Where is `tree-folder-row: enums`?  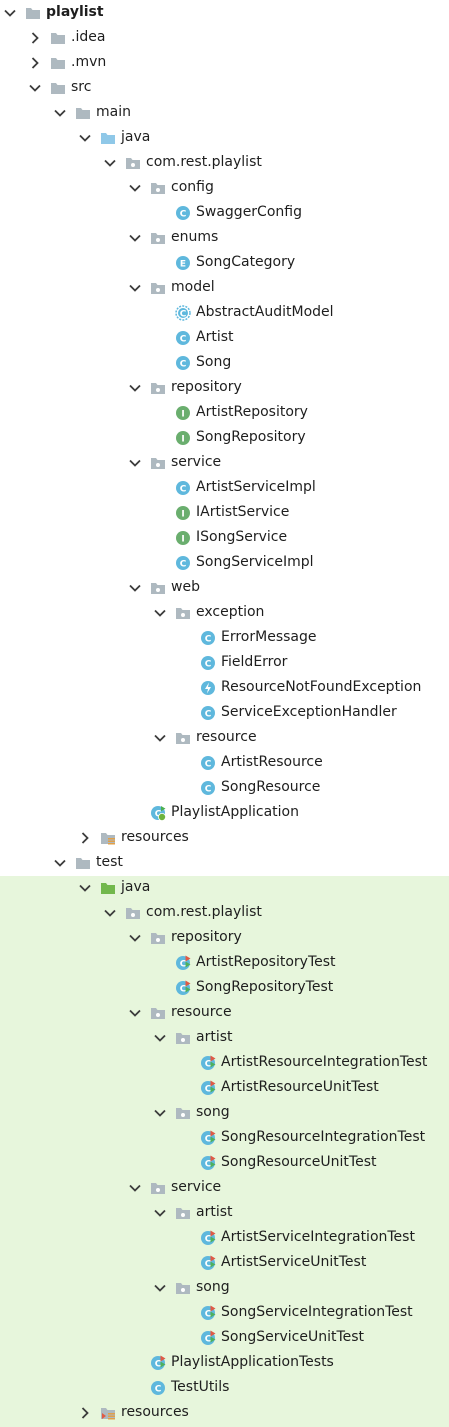 tree-folder-row: enums is located at coordinates (224, 237).